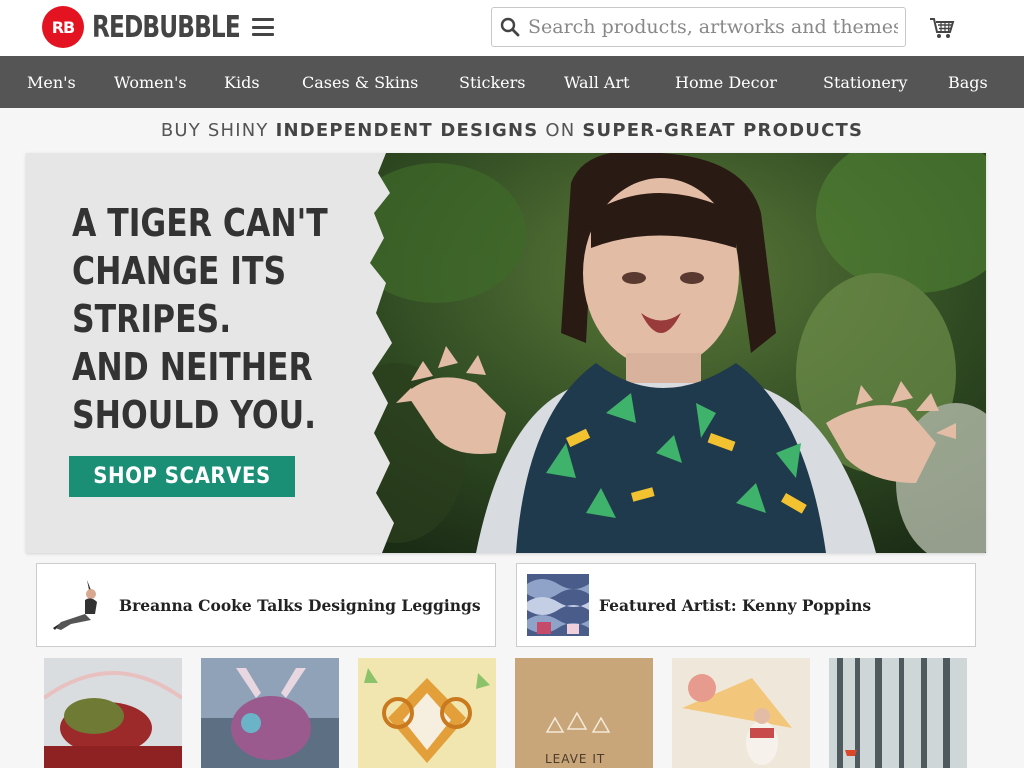 Image resolution: width=1024 pixels, height=768 pixels. I want to click on nav-item-stickers: Stickers, so click(492, 82).